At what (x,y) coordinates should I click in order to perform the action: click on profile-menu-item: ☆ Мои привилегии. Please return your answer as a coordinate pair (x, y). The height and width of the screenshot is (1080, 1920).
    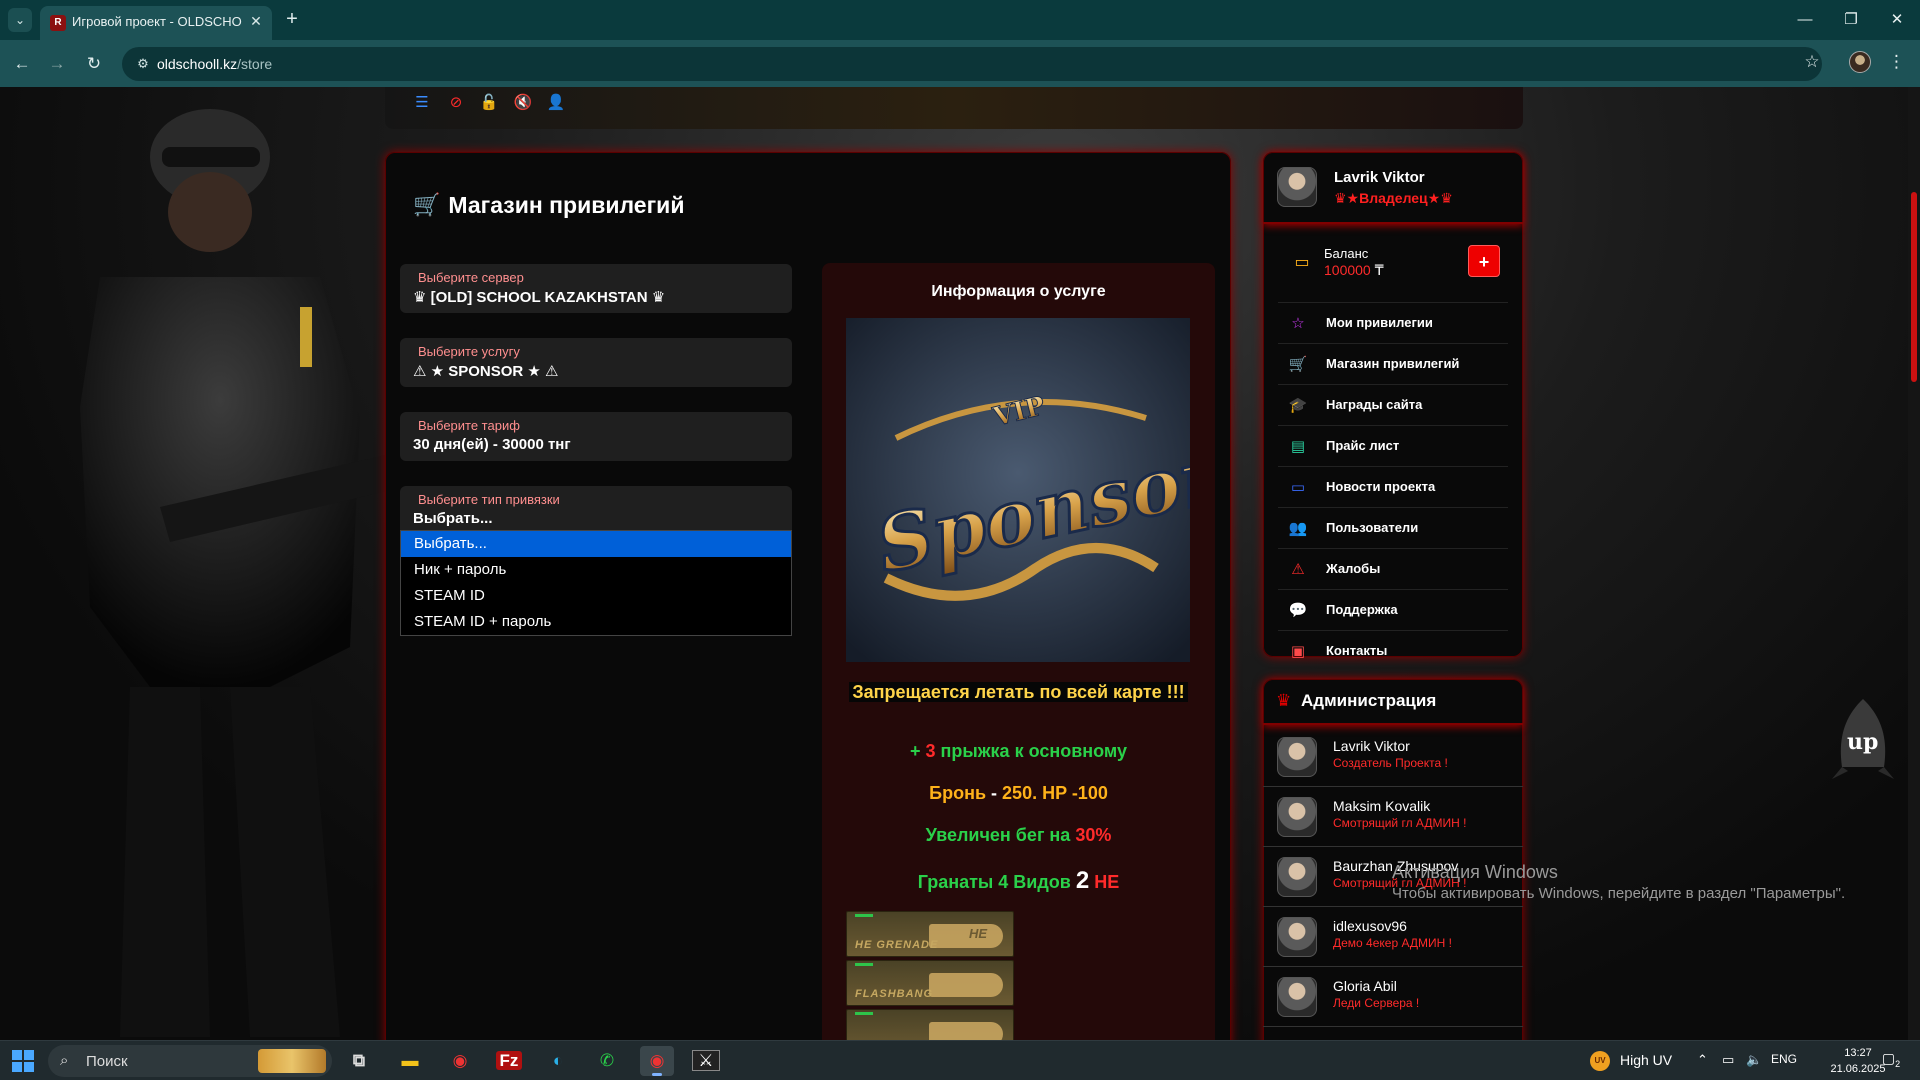
    Looking at the image, I should click on (1393, 322).